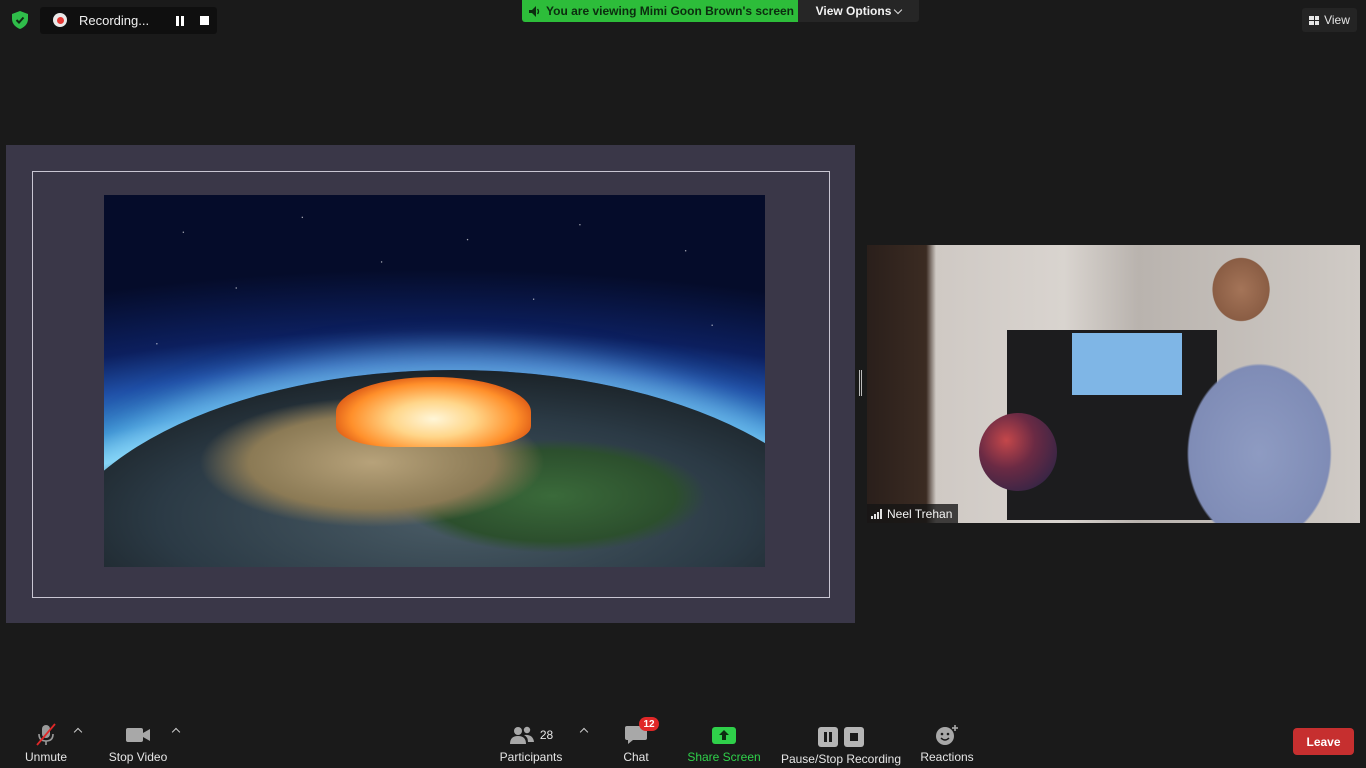 The width and height of the screenshot is (1366, 768). What do you see at coordinates (433, 412) in the screenshot?
I see `explosion-fire` at bounding box center [433, 412].